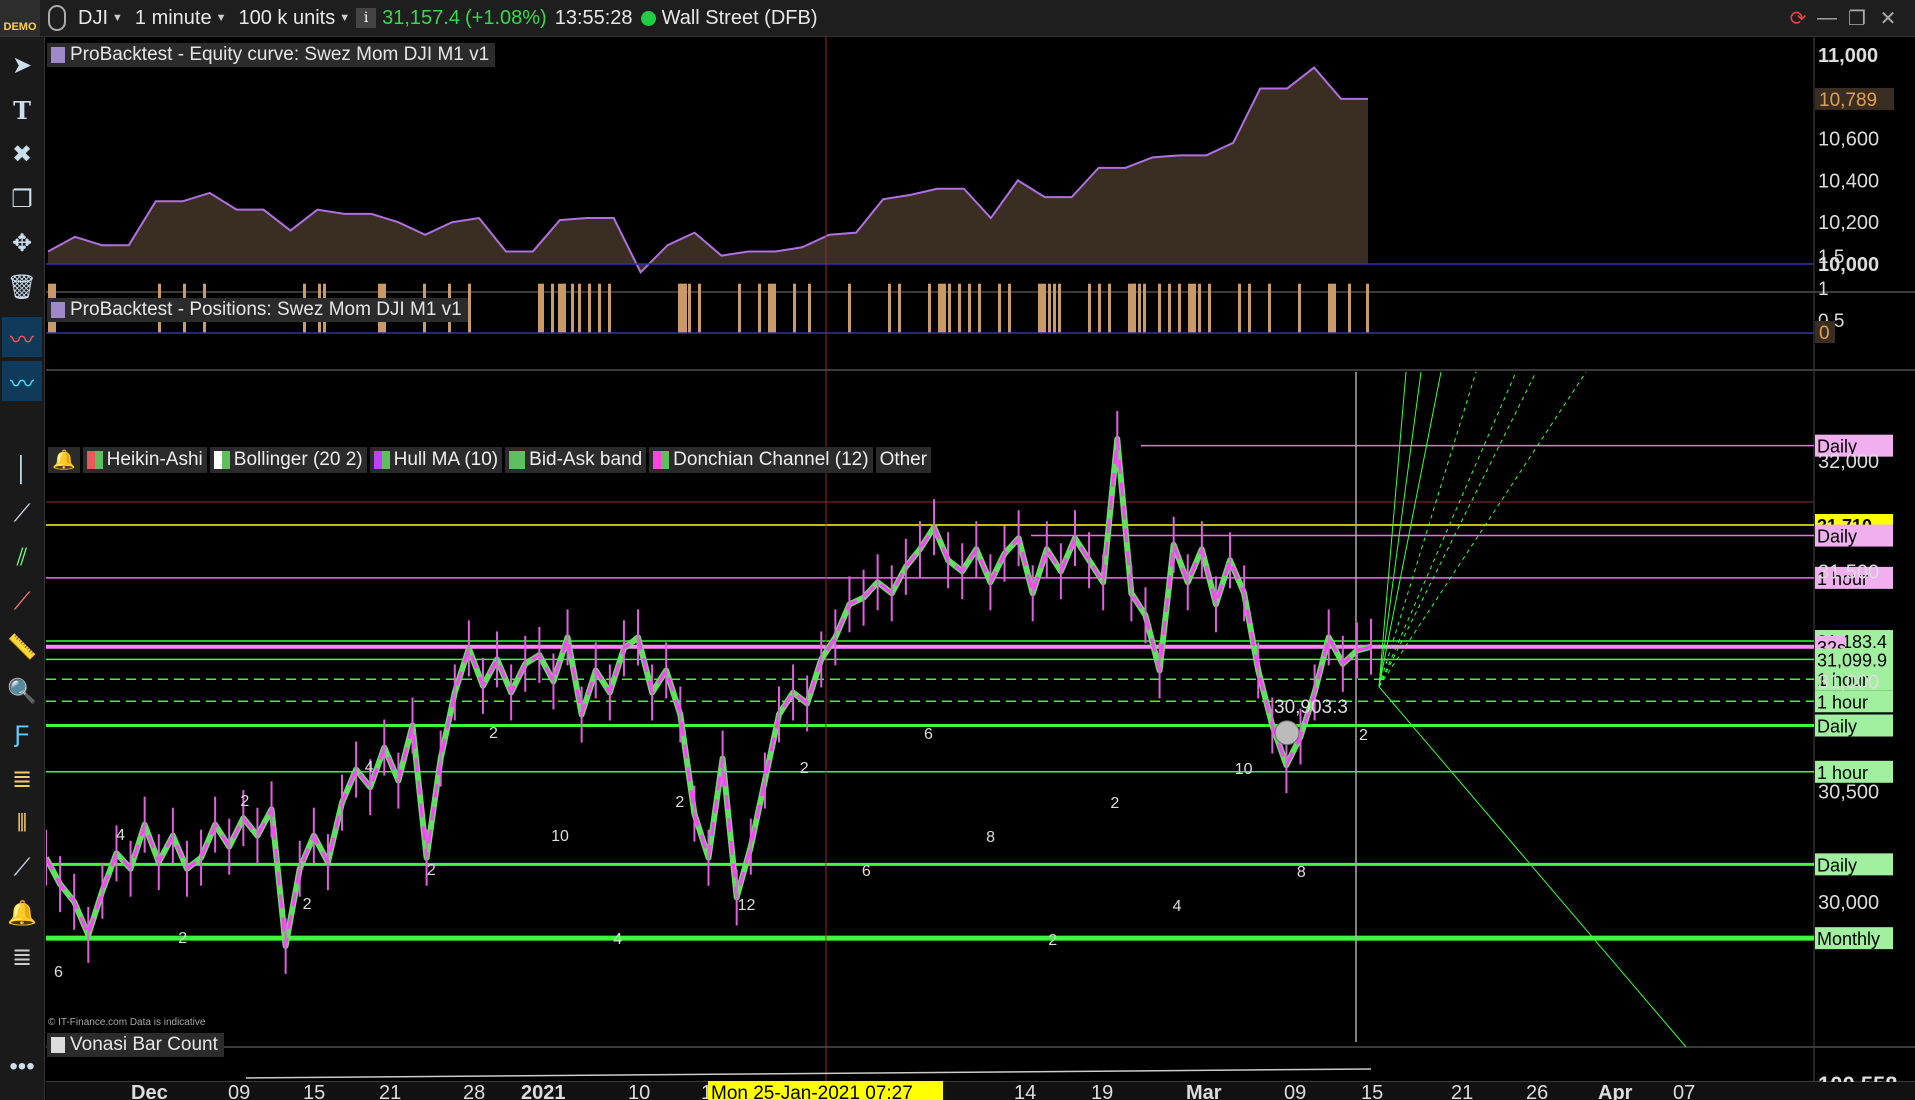  I want to click on legend-item: Bid-Ask band, so click(576, 460).